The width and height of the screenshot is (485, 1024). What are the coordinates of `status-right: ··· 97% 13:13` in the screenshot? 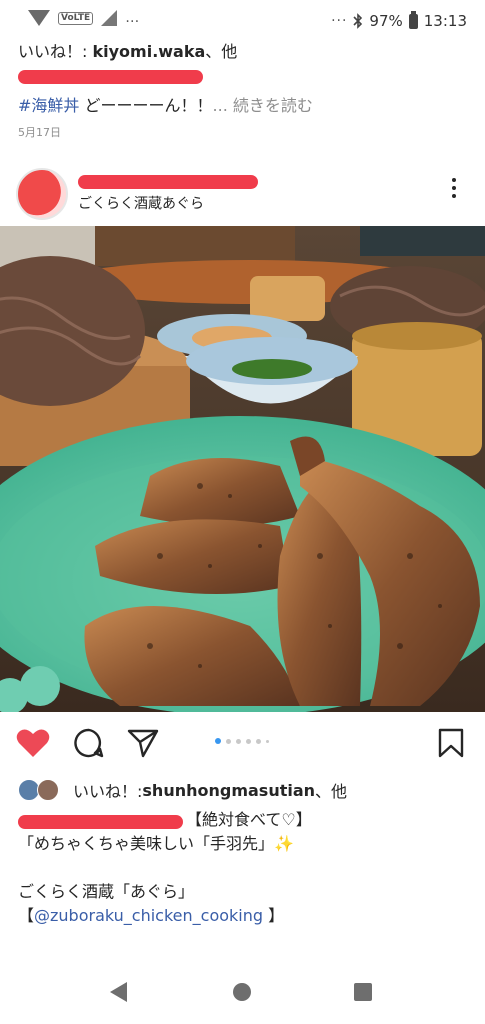 It's located at (399, 20).